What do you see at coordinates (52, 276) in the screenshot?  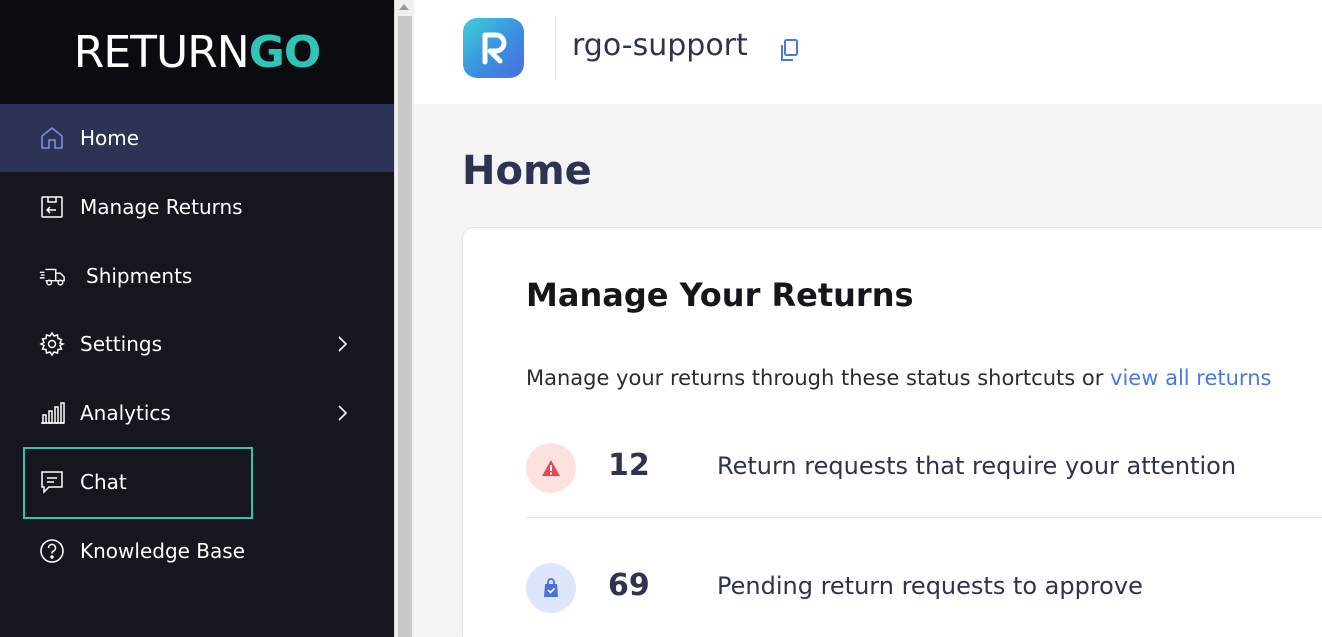 I see `truck-icon` at bounding box center [52, 276].